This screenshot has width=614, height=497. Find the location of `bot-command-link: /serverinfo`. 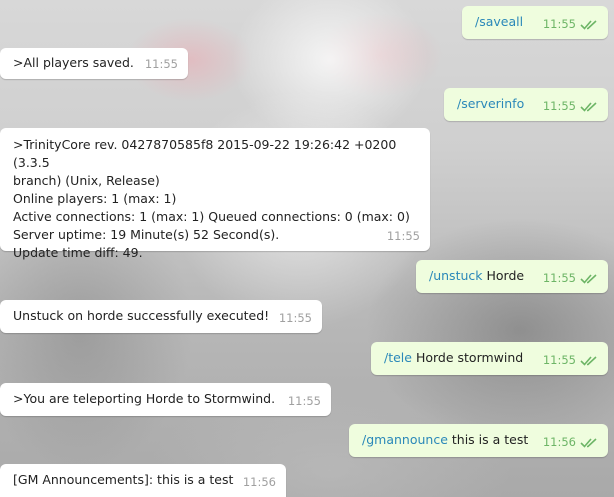

bot-command-link: /serverinfo is located at coordinates (490, 103).